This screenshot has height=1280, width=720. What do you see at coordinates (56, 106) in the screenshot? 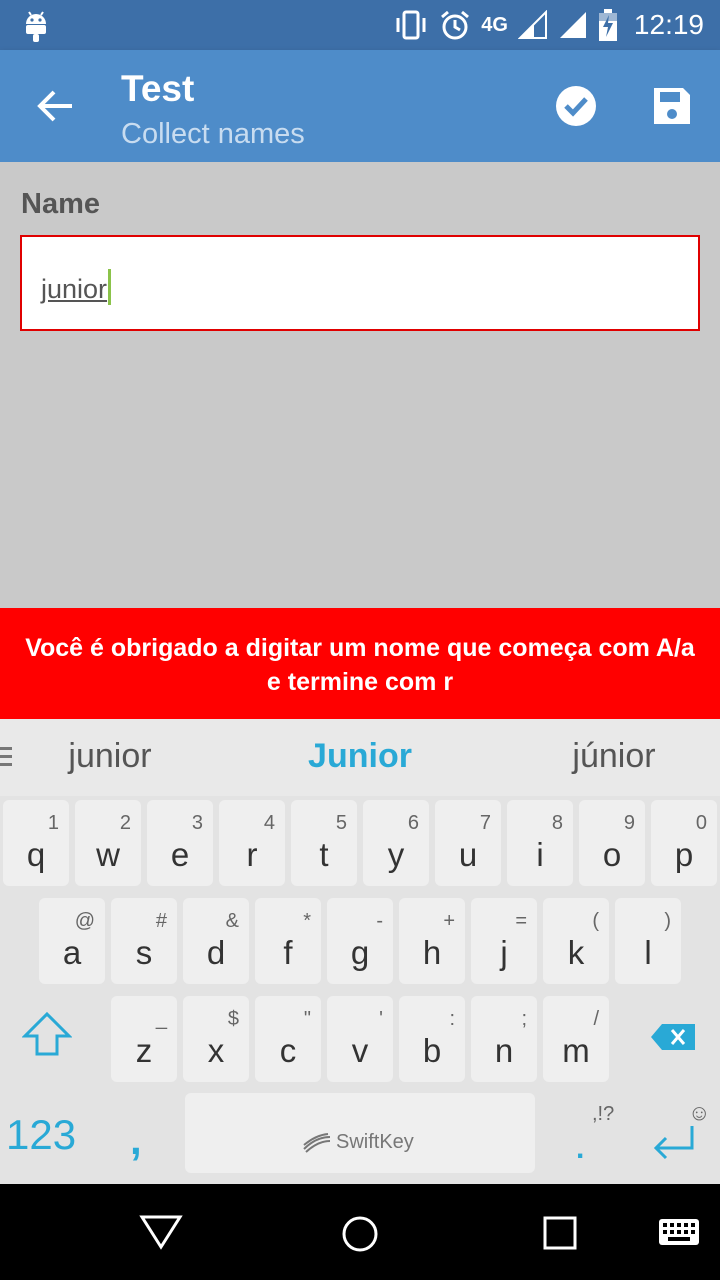
I see `back-arrow-icon` at bounding box center [56, 106].